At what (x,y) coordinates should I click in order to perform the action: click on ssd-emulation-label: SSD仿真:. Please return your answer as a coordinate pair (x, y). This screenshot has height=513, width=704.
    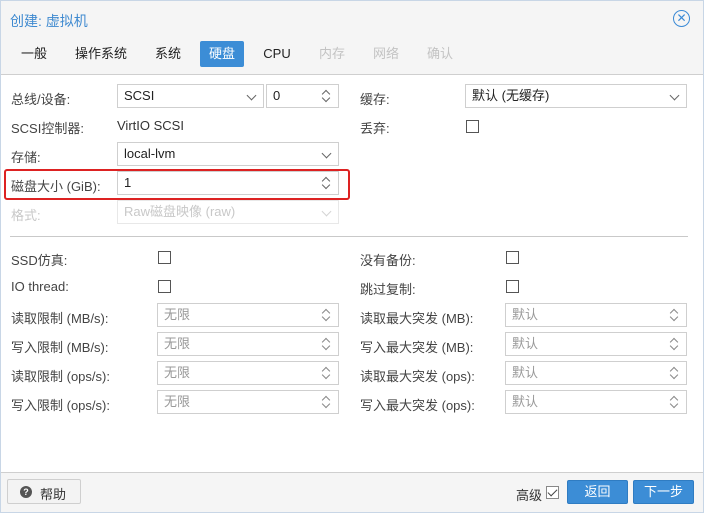
    Looking at the image, I should click on (39, 260).